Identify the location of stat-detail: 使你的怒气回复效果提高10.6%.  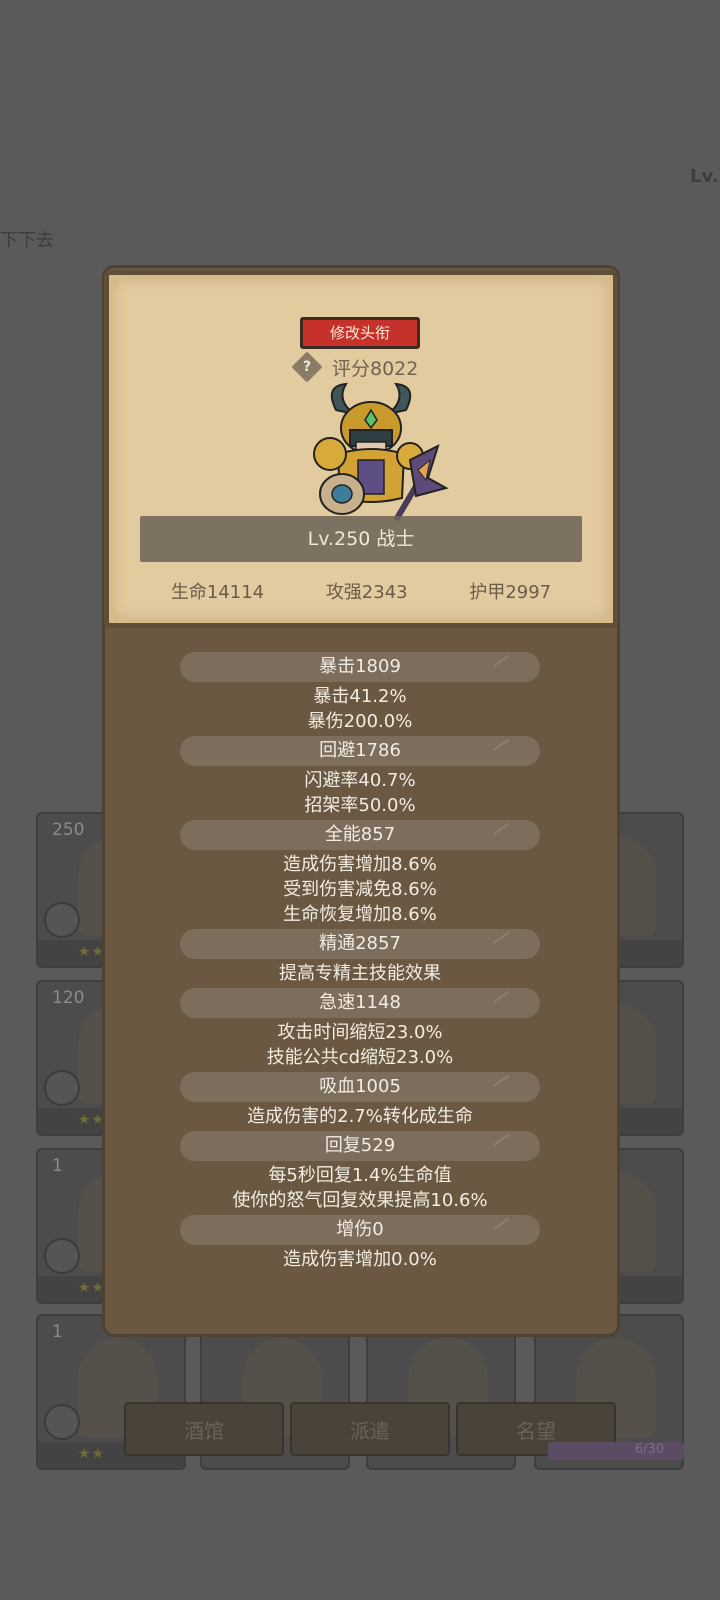
(360, 1200).